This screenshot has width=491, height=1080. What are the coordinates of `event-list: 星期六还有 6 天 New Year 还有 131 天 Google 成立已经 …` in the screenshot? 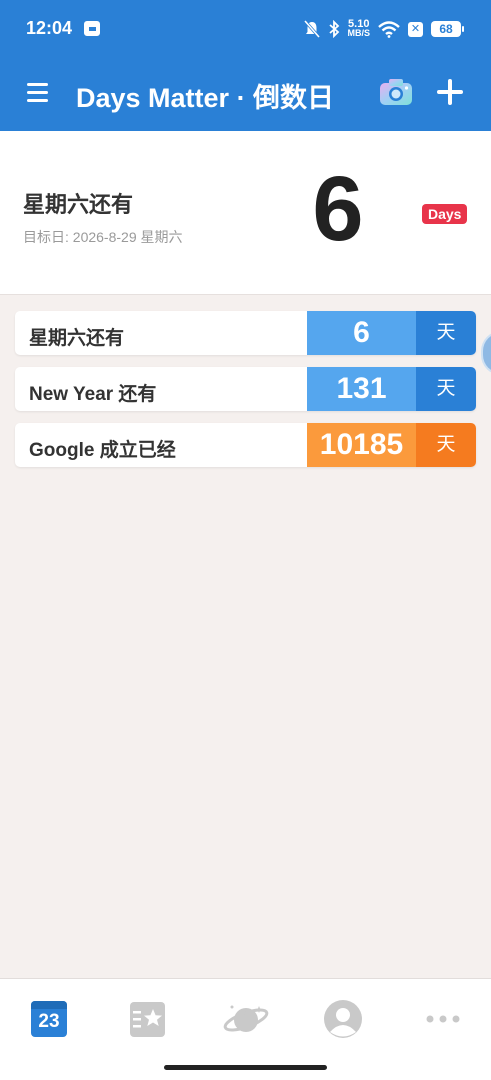 It's located at (245, 395).